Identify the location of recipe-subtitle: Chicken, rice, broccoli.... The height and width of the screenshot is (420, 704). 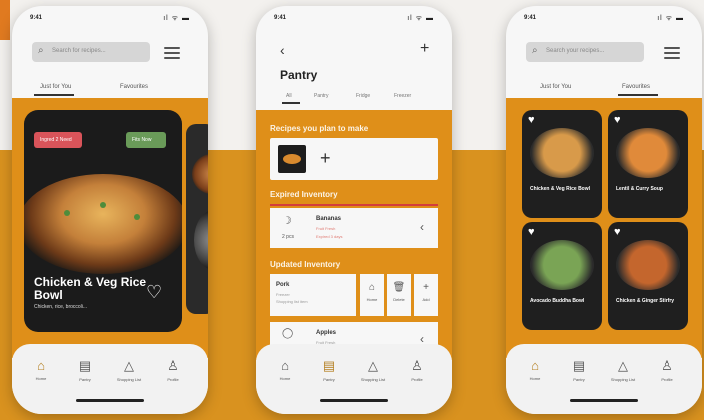
(61, 307).